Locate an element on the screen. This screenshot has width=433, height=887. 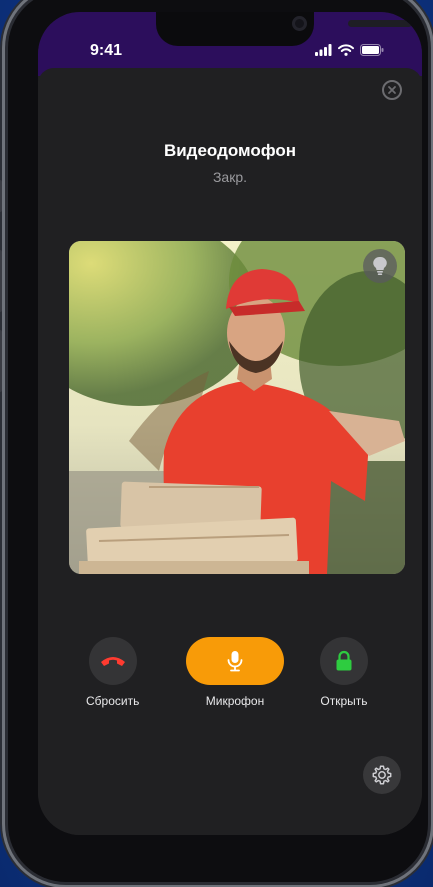
phone-hangup-icon is located at coordinates (112, 661).